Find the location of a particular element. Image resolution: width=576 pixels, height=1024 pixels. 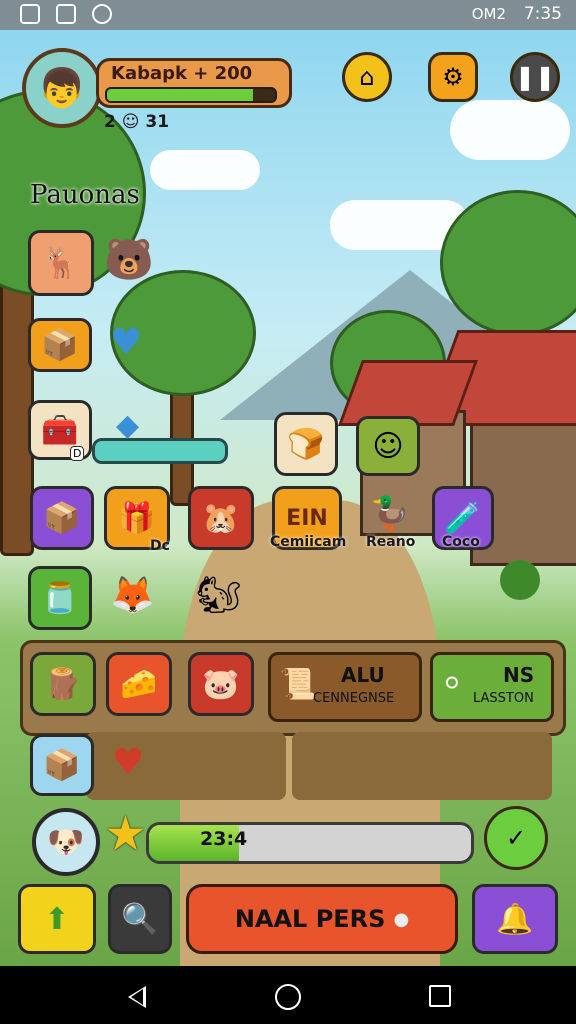

home-icon is located at coordinates (288, 997).